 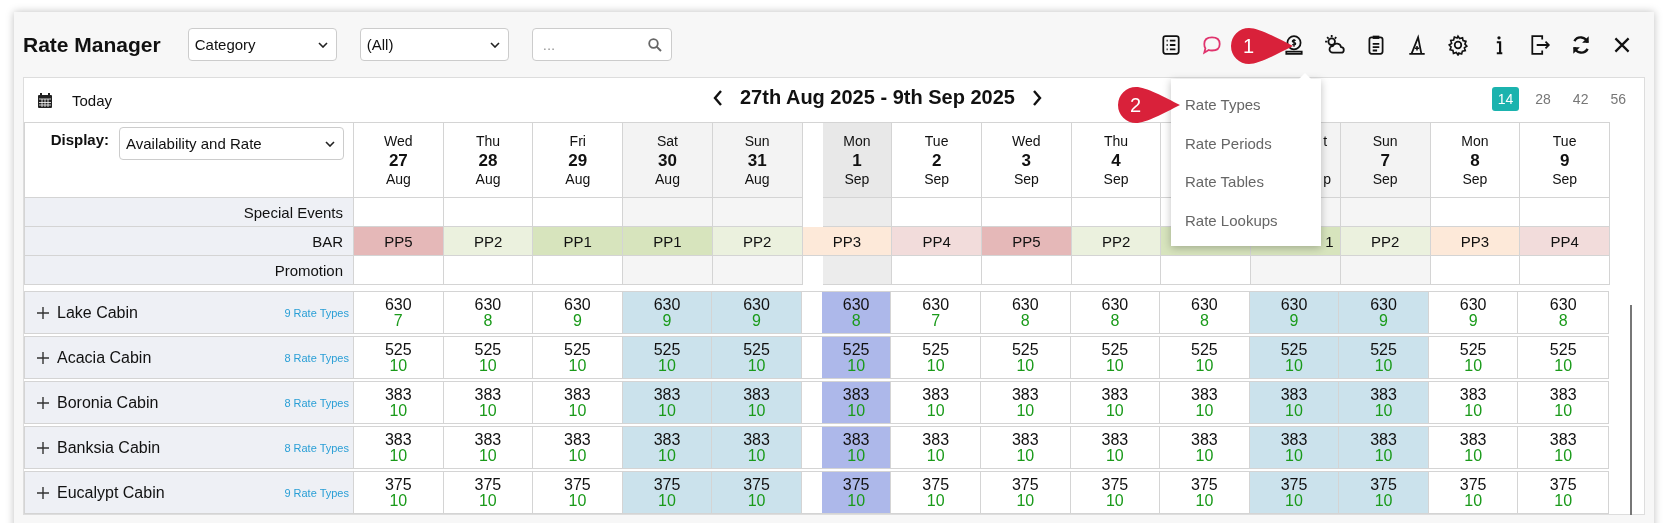 I want to click on calendar-icon, so click(x=45, y=100).